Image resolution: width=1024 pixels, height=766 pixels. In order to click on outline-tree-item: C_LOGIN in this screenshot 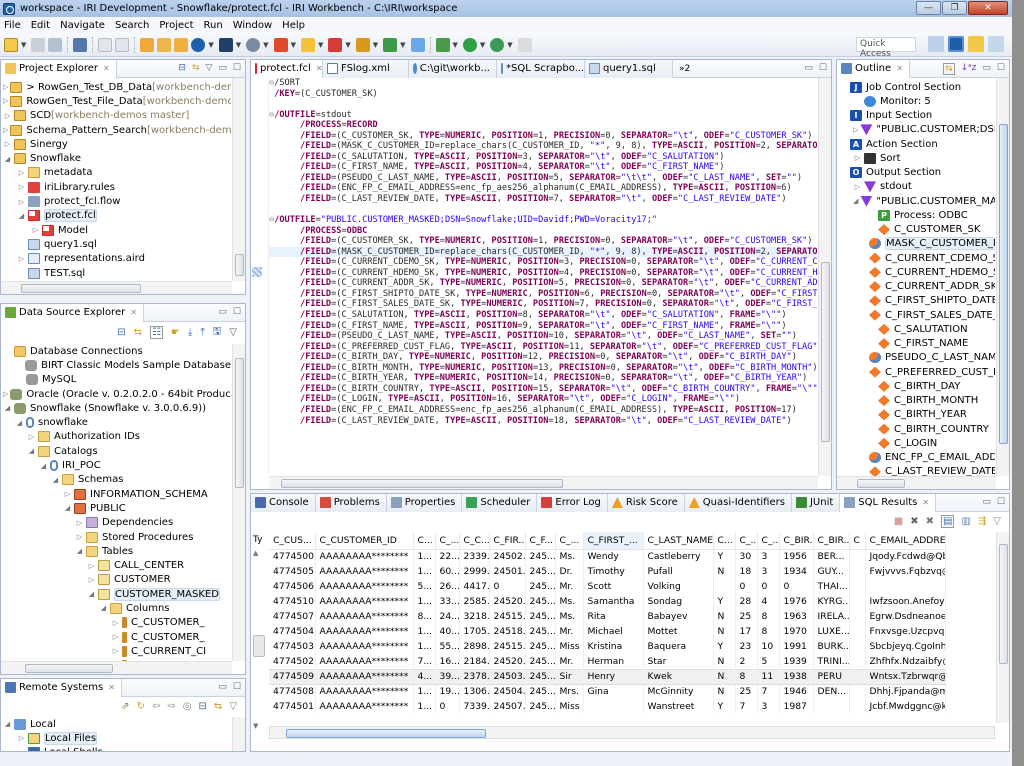, I will do `click(917, 443)`.